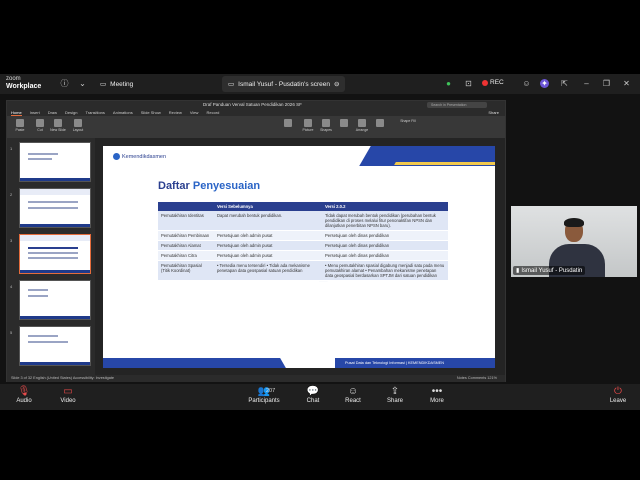 This screenshot has height=480, width=640. What do you see at coordinates (336, 84) in the screenshot?
I see `more-options-icon: ⊖` at bounding box center [336, 84].